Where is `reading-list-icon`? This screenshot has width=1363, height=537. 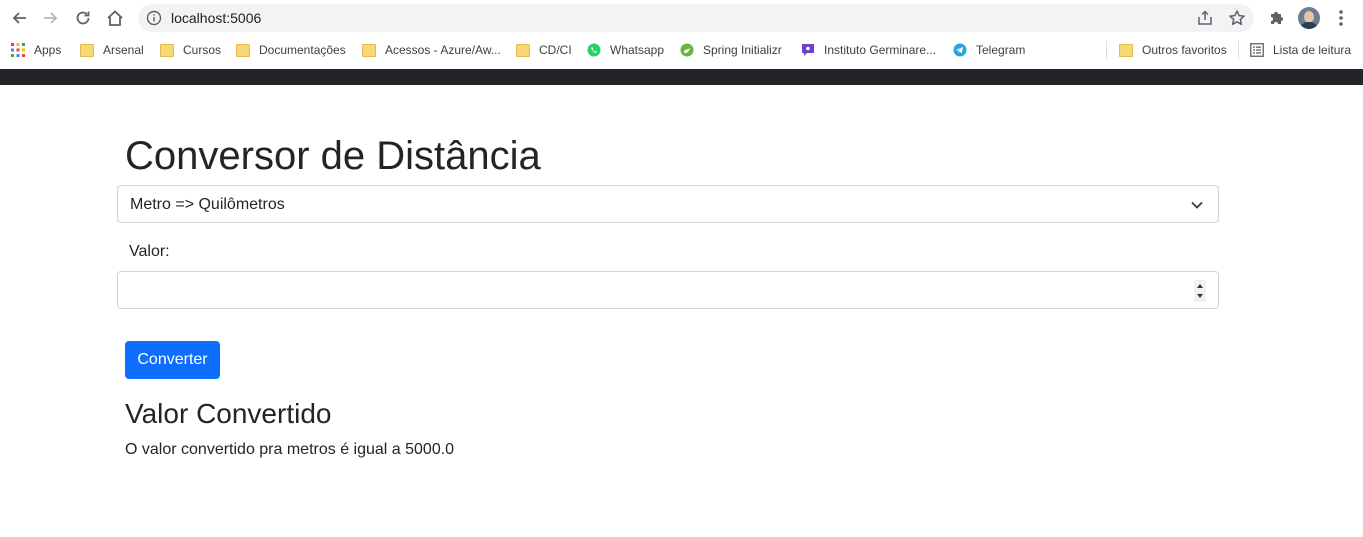
reading-list-icon is located at coordinates (1257, 50).